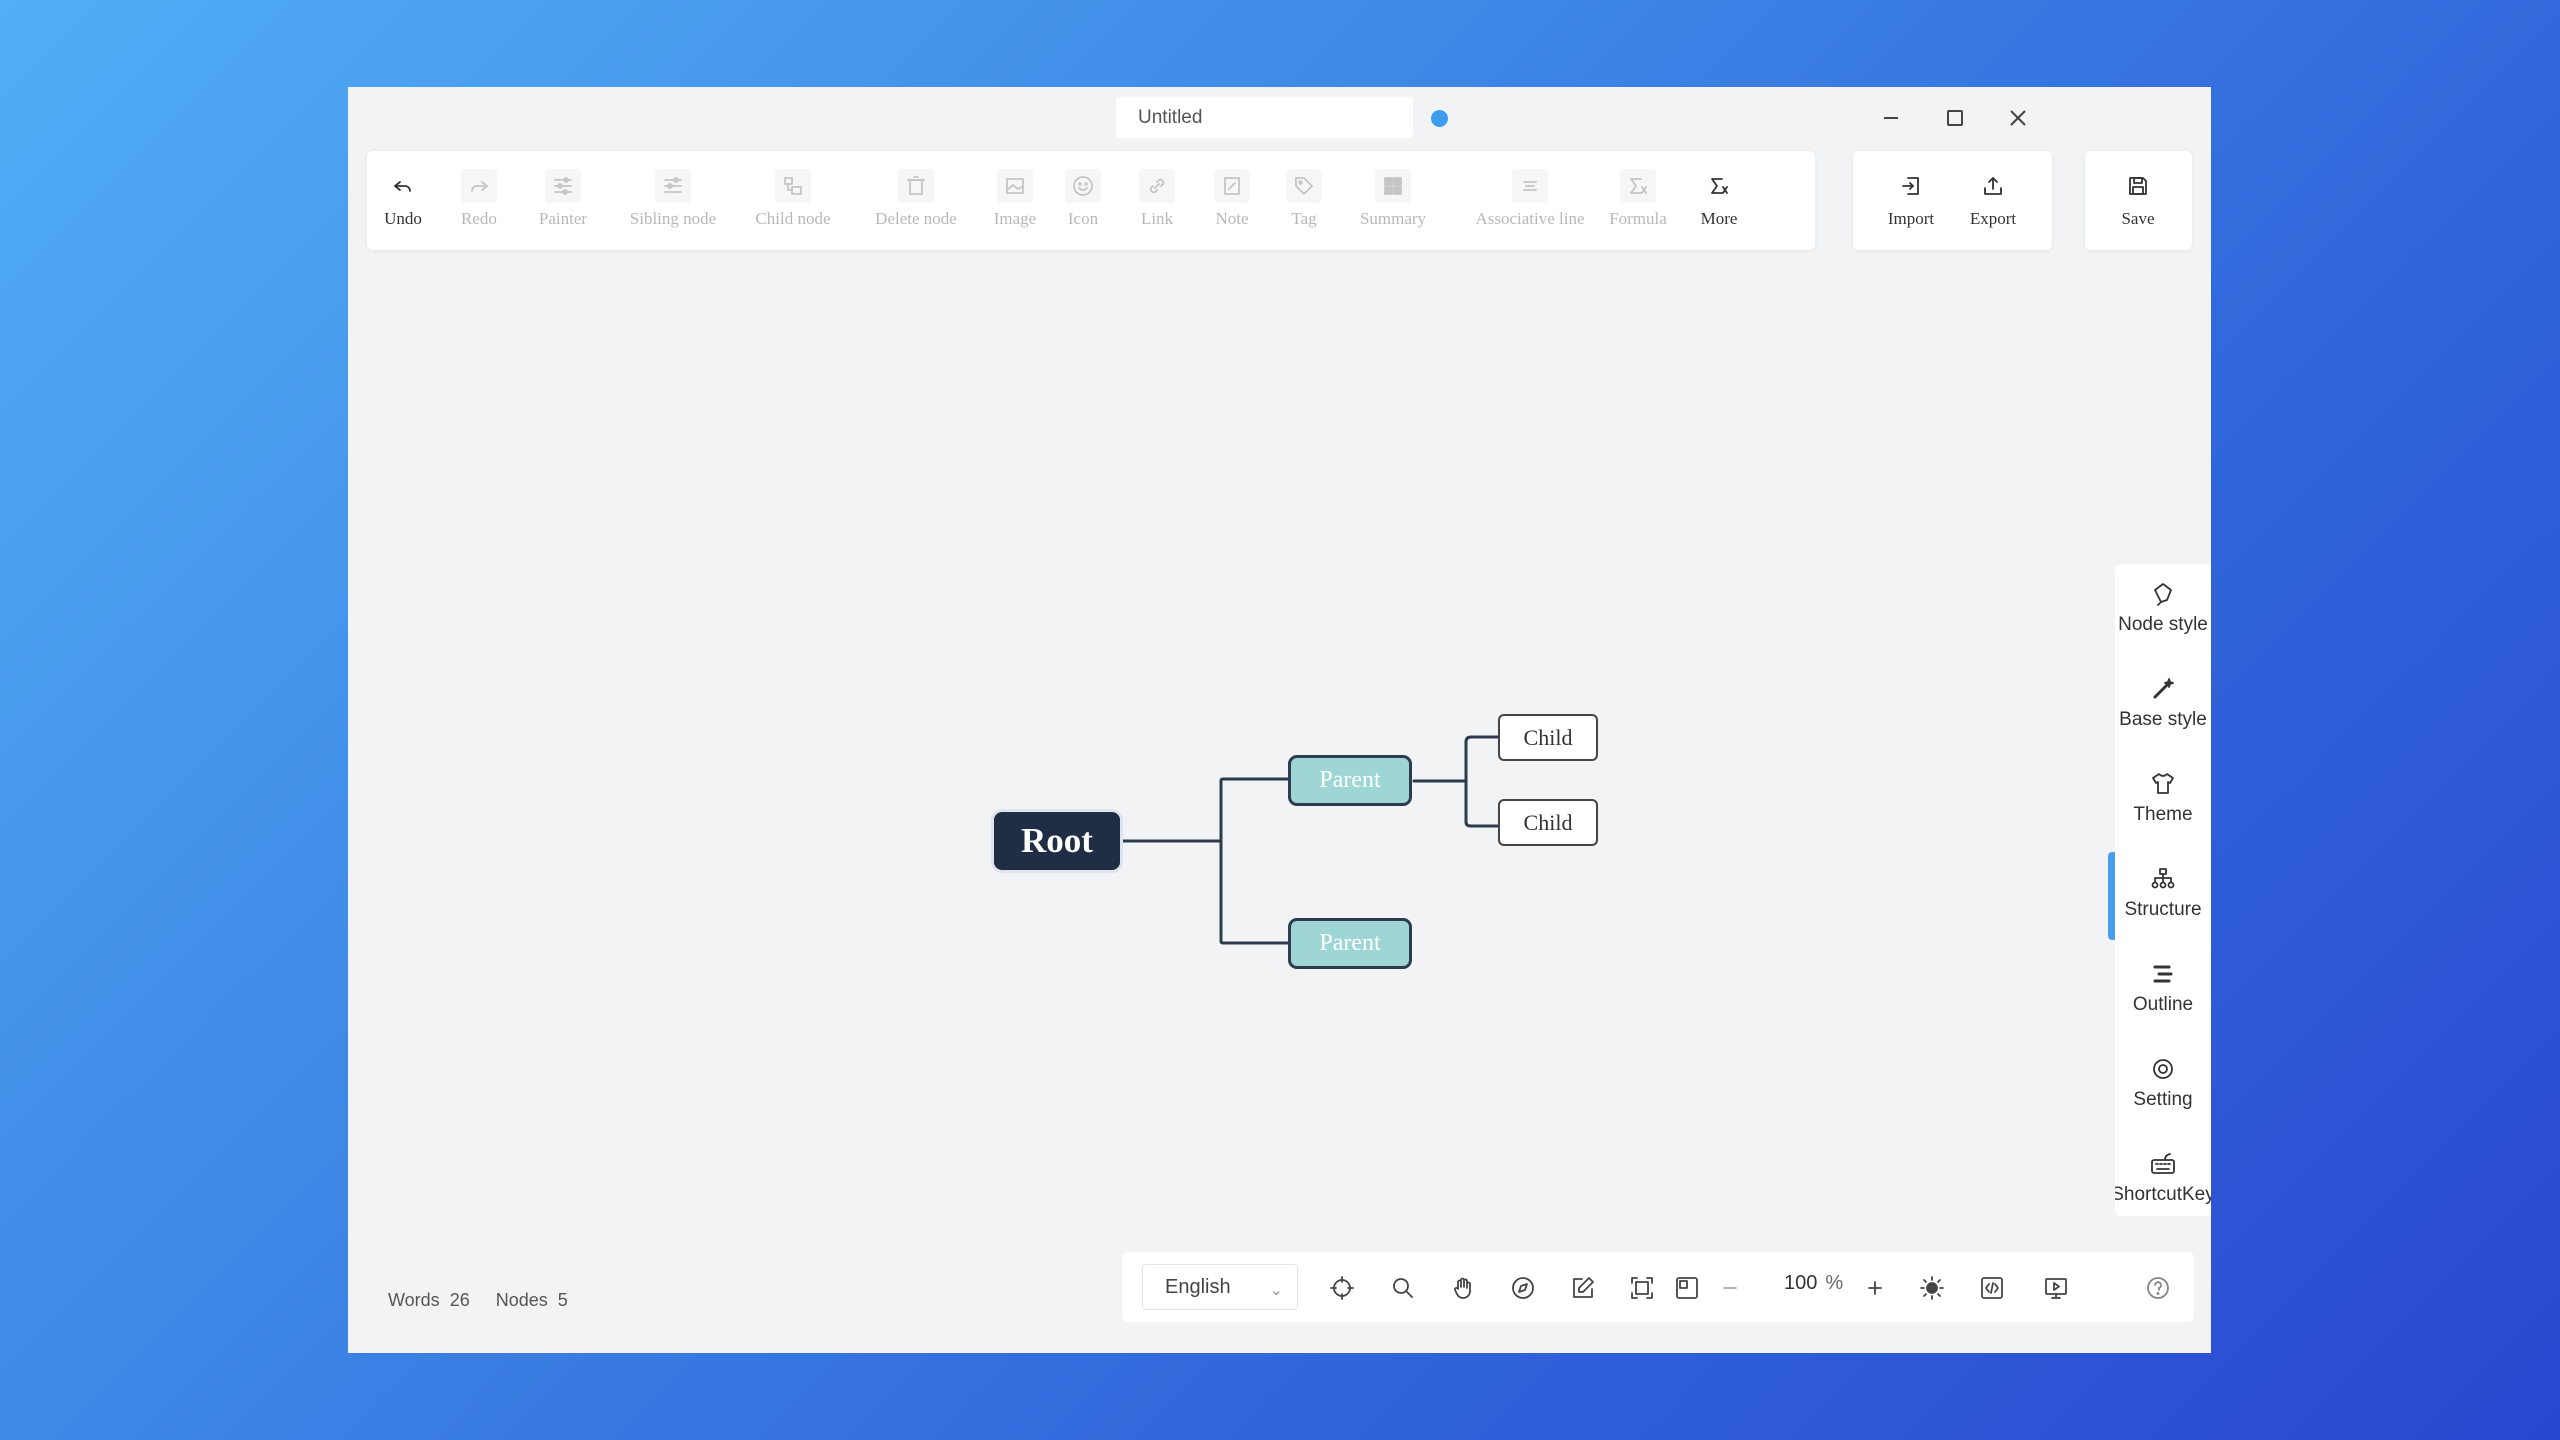  I want to click on bottom-toolbar: English ⌄ 100%, so click(1658, 1287).